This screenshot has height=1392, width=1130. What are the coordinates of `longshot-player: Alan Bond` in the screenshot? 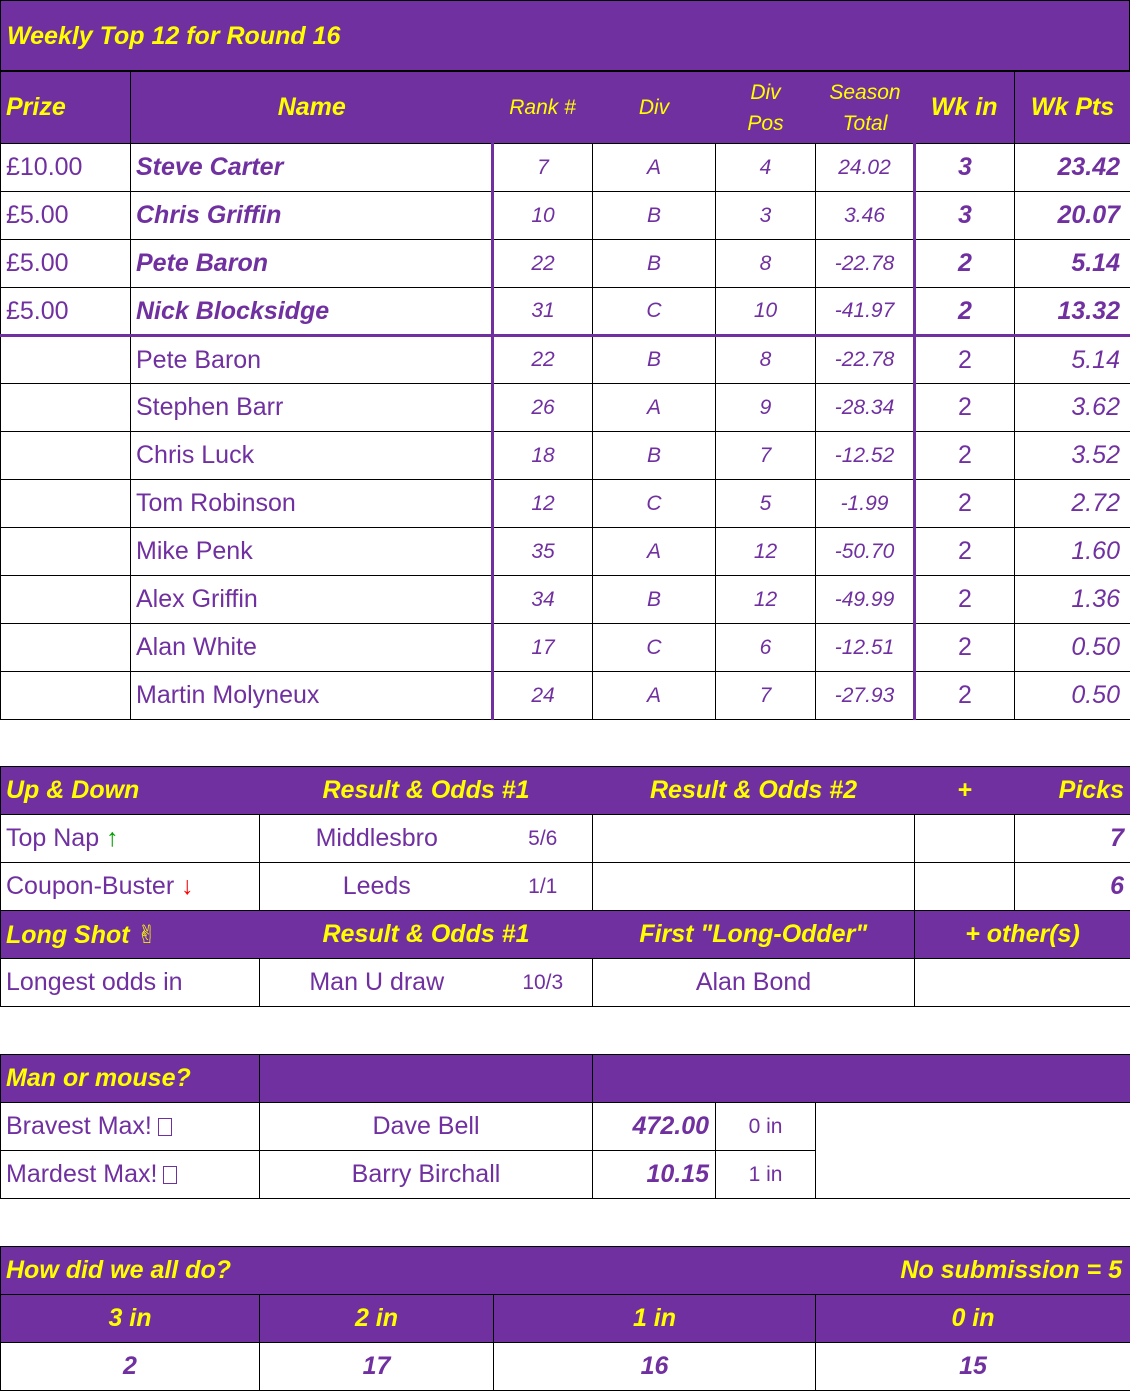 It's located at (753, 982).